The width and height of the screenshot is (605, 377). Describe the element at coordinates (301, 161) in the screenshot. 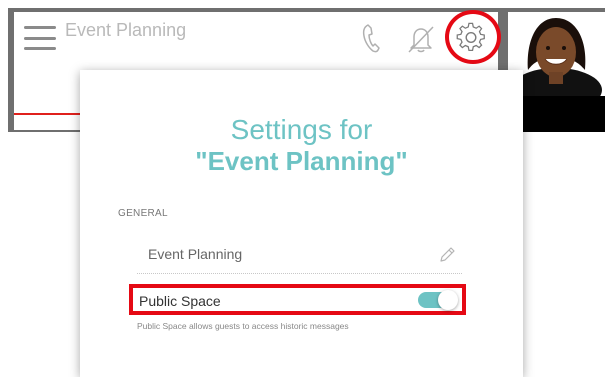

I see `dialog-subtitle: "Event Planning"` at that location.